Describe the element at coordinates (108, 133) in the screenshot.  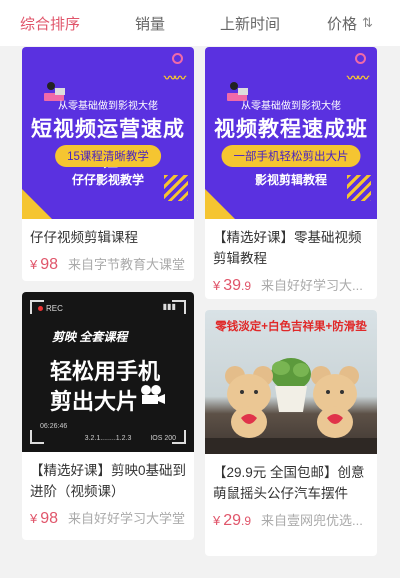
I see `product-thumbnail: 〰〰 从零基础做到影视大佬 短视频运营速成班 15课程清晰教学 仔仔影视教学` at that location.